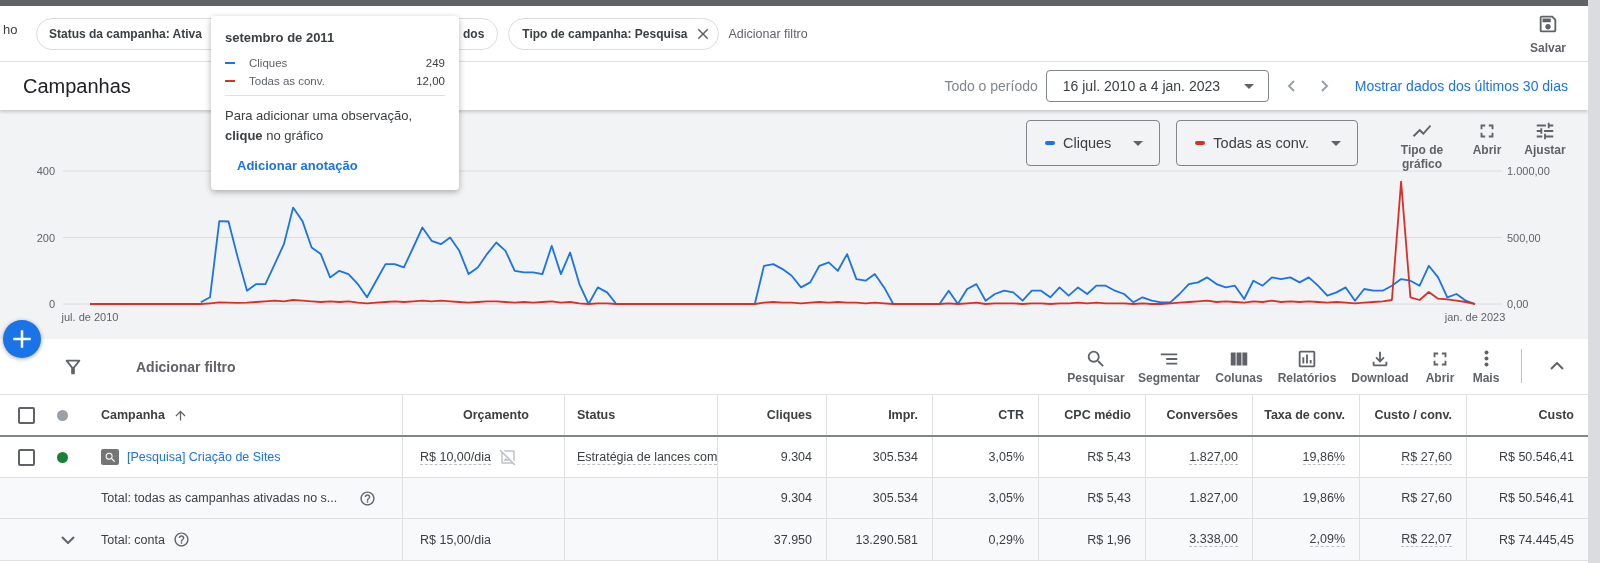 The image size is (1600, 563). Describe the element at coordinates (792, 539) in the screenshot. I see `table-cell: 37.950` at that location.